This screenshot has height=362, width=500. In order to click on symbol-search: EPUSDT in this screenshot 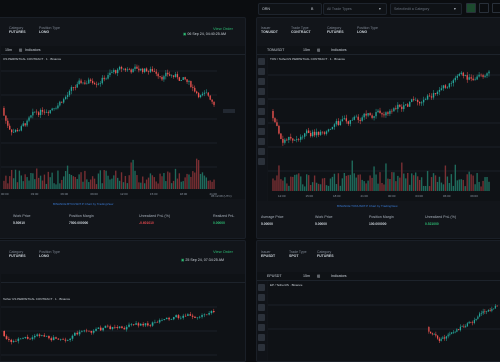, I will do `click(274, 276)`.